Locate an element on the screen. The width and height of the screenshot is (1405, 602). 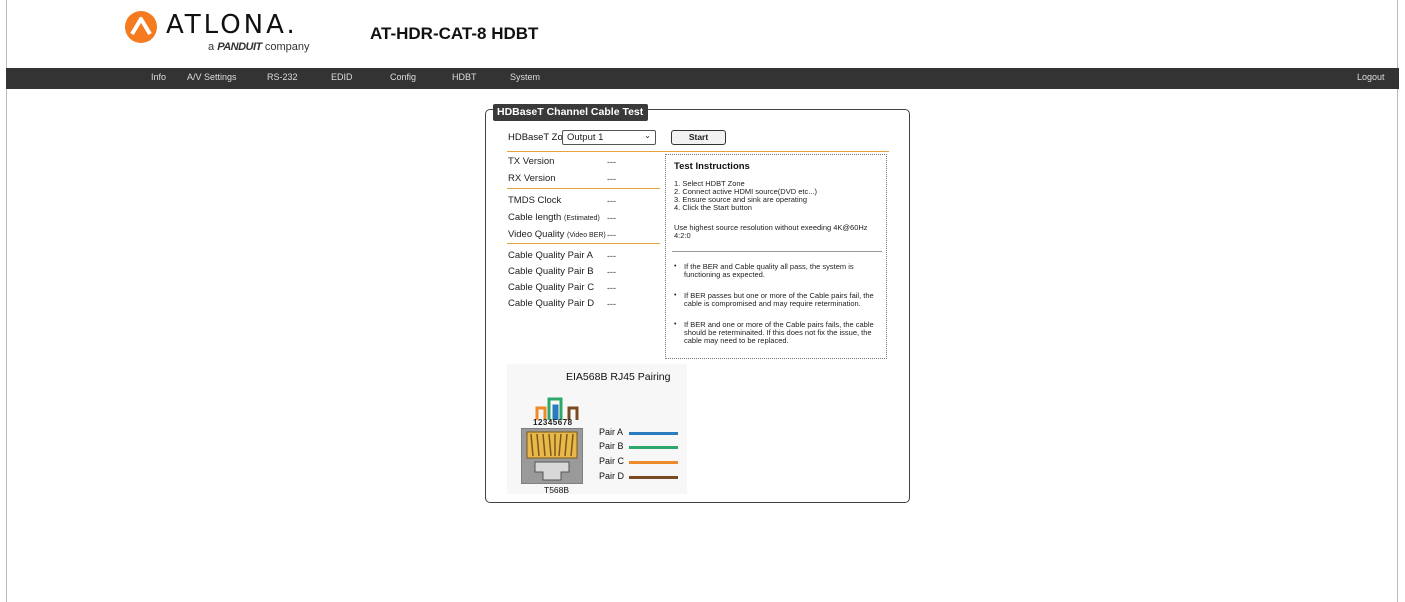
tx-version-value: --- is located at coordinates (611, 162).